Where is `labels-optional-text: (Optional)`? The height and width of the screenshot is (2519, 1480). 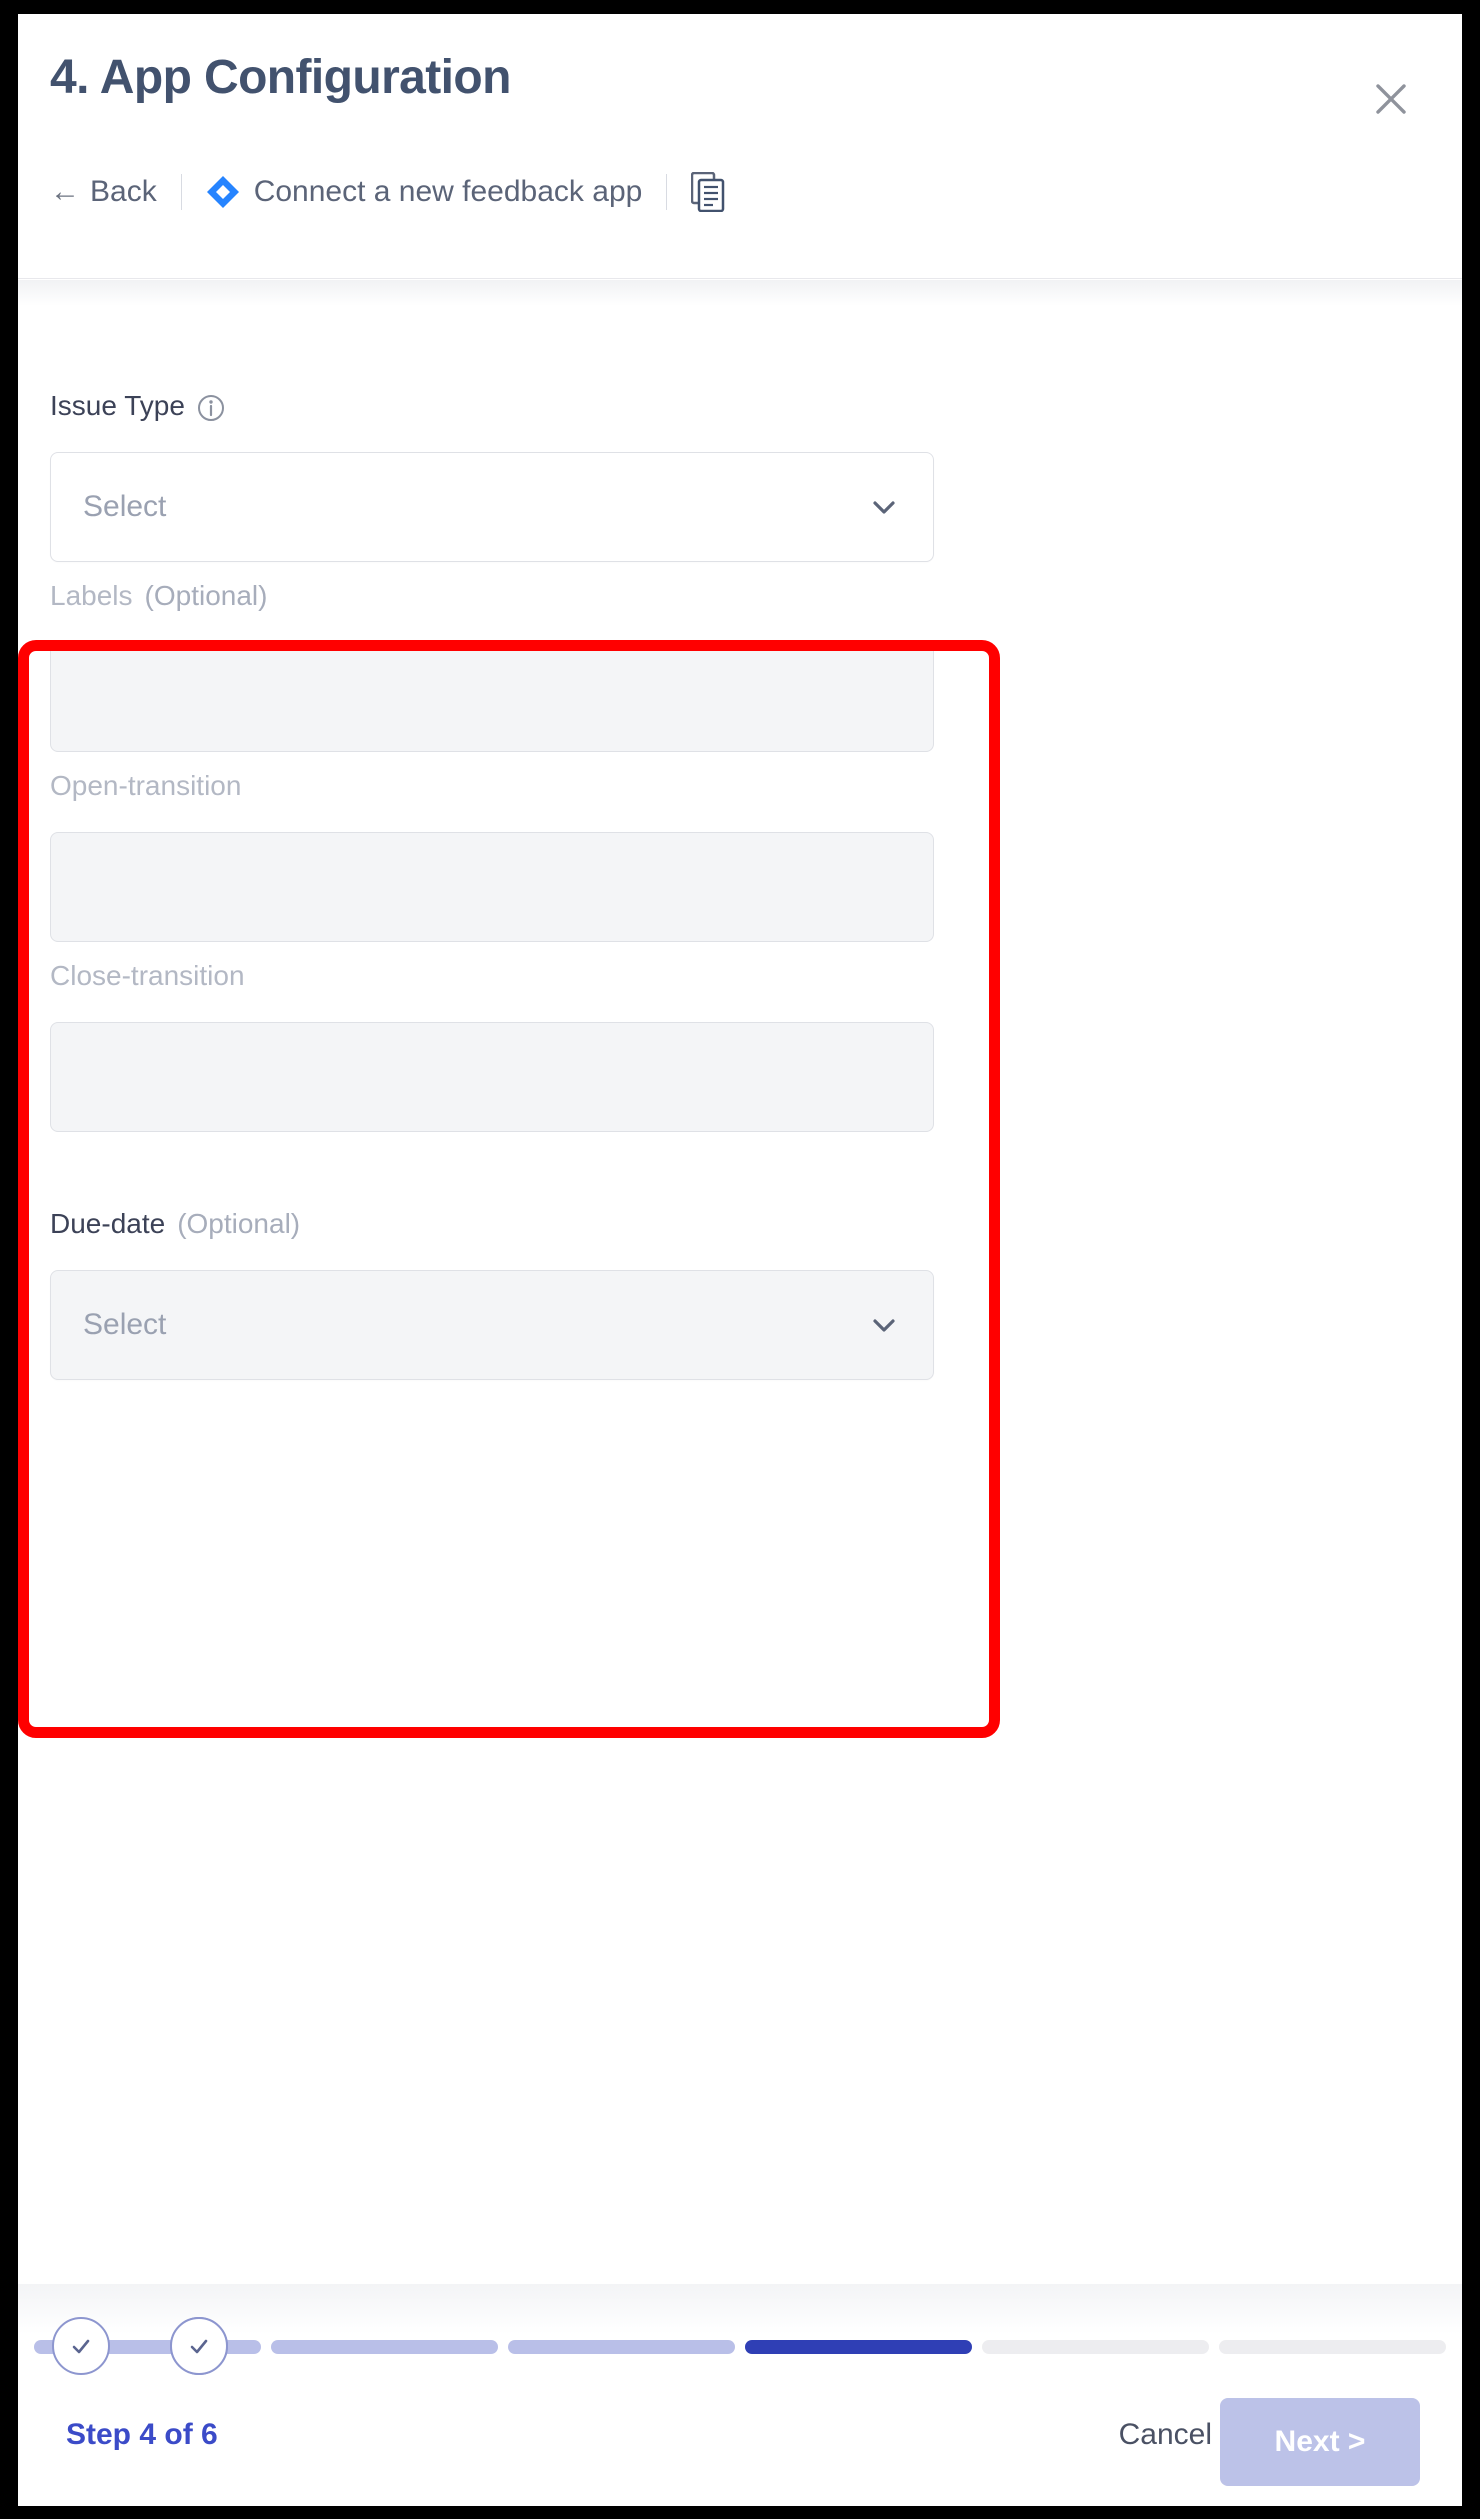 labels-optional-text: (Optional) is located at coordinates (206, 595).